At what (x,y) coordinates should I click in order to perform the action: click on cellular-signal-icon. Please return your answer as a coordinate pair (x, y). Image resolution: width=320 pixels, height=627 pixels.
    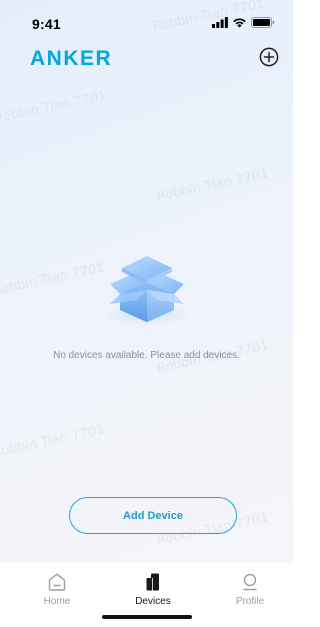
    Looking at the image, I should click on (220, 22).